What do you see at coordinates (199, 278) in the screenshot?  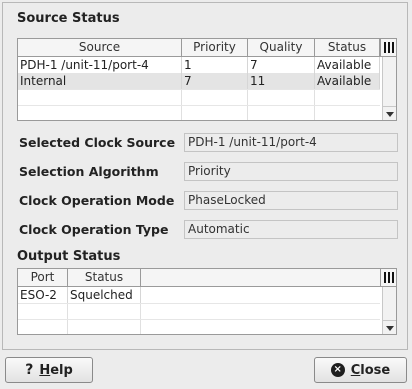 I see `output-status-header: Port Status` at bounding box center [199, 278].